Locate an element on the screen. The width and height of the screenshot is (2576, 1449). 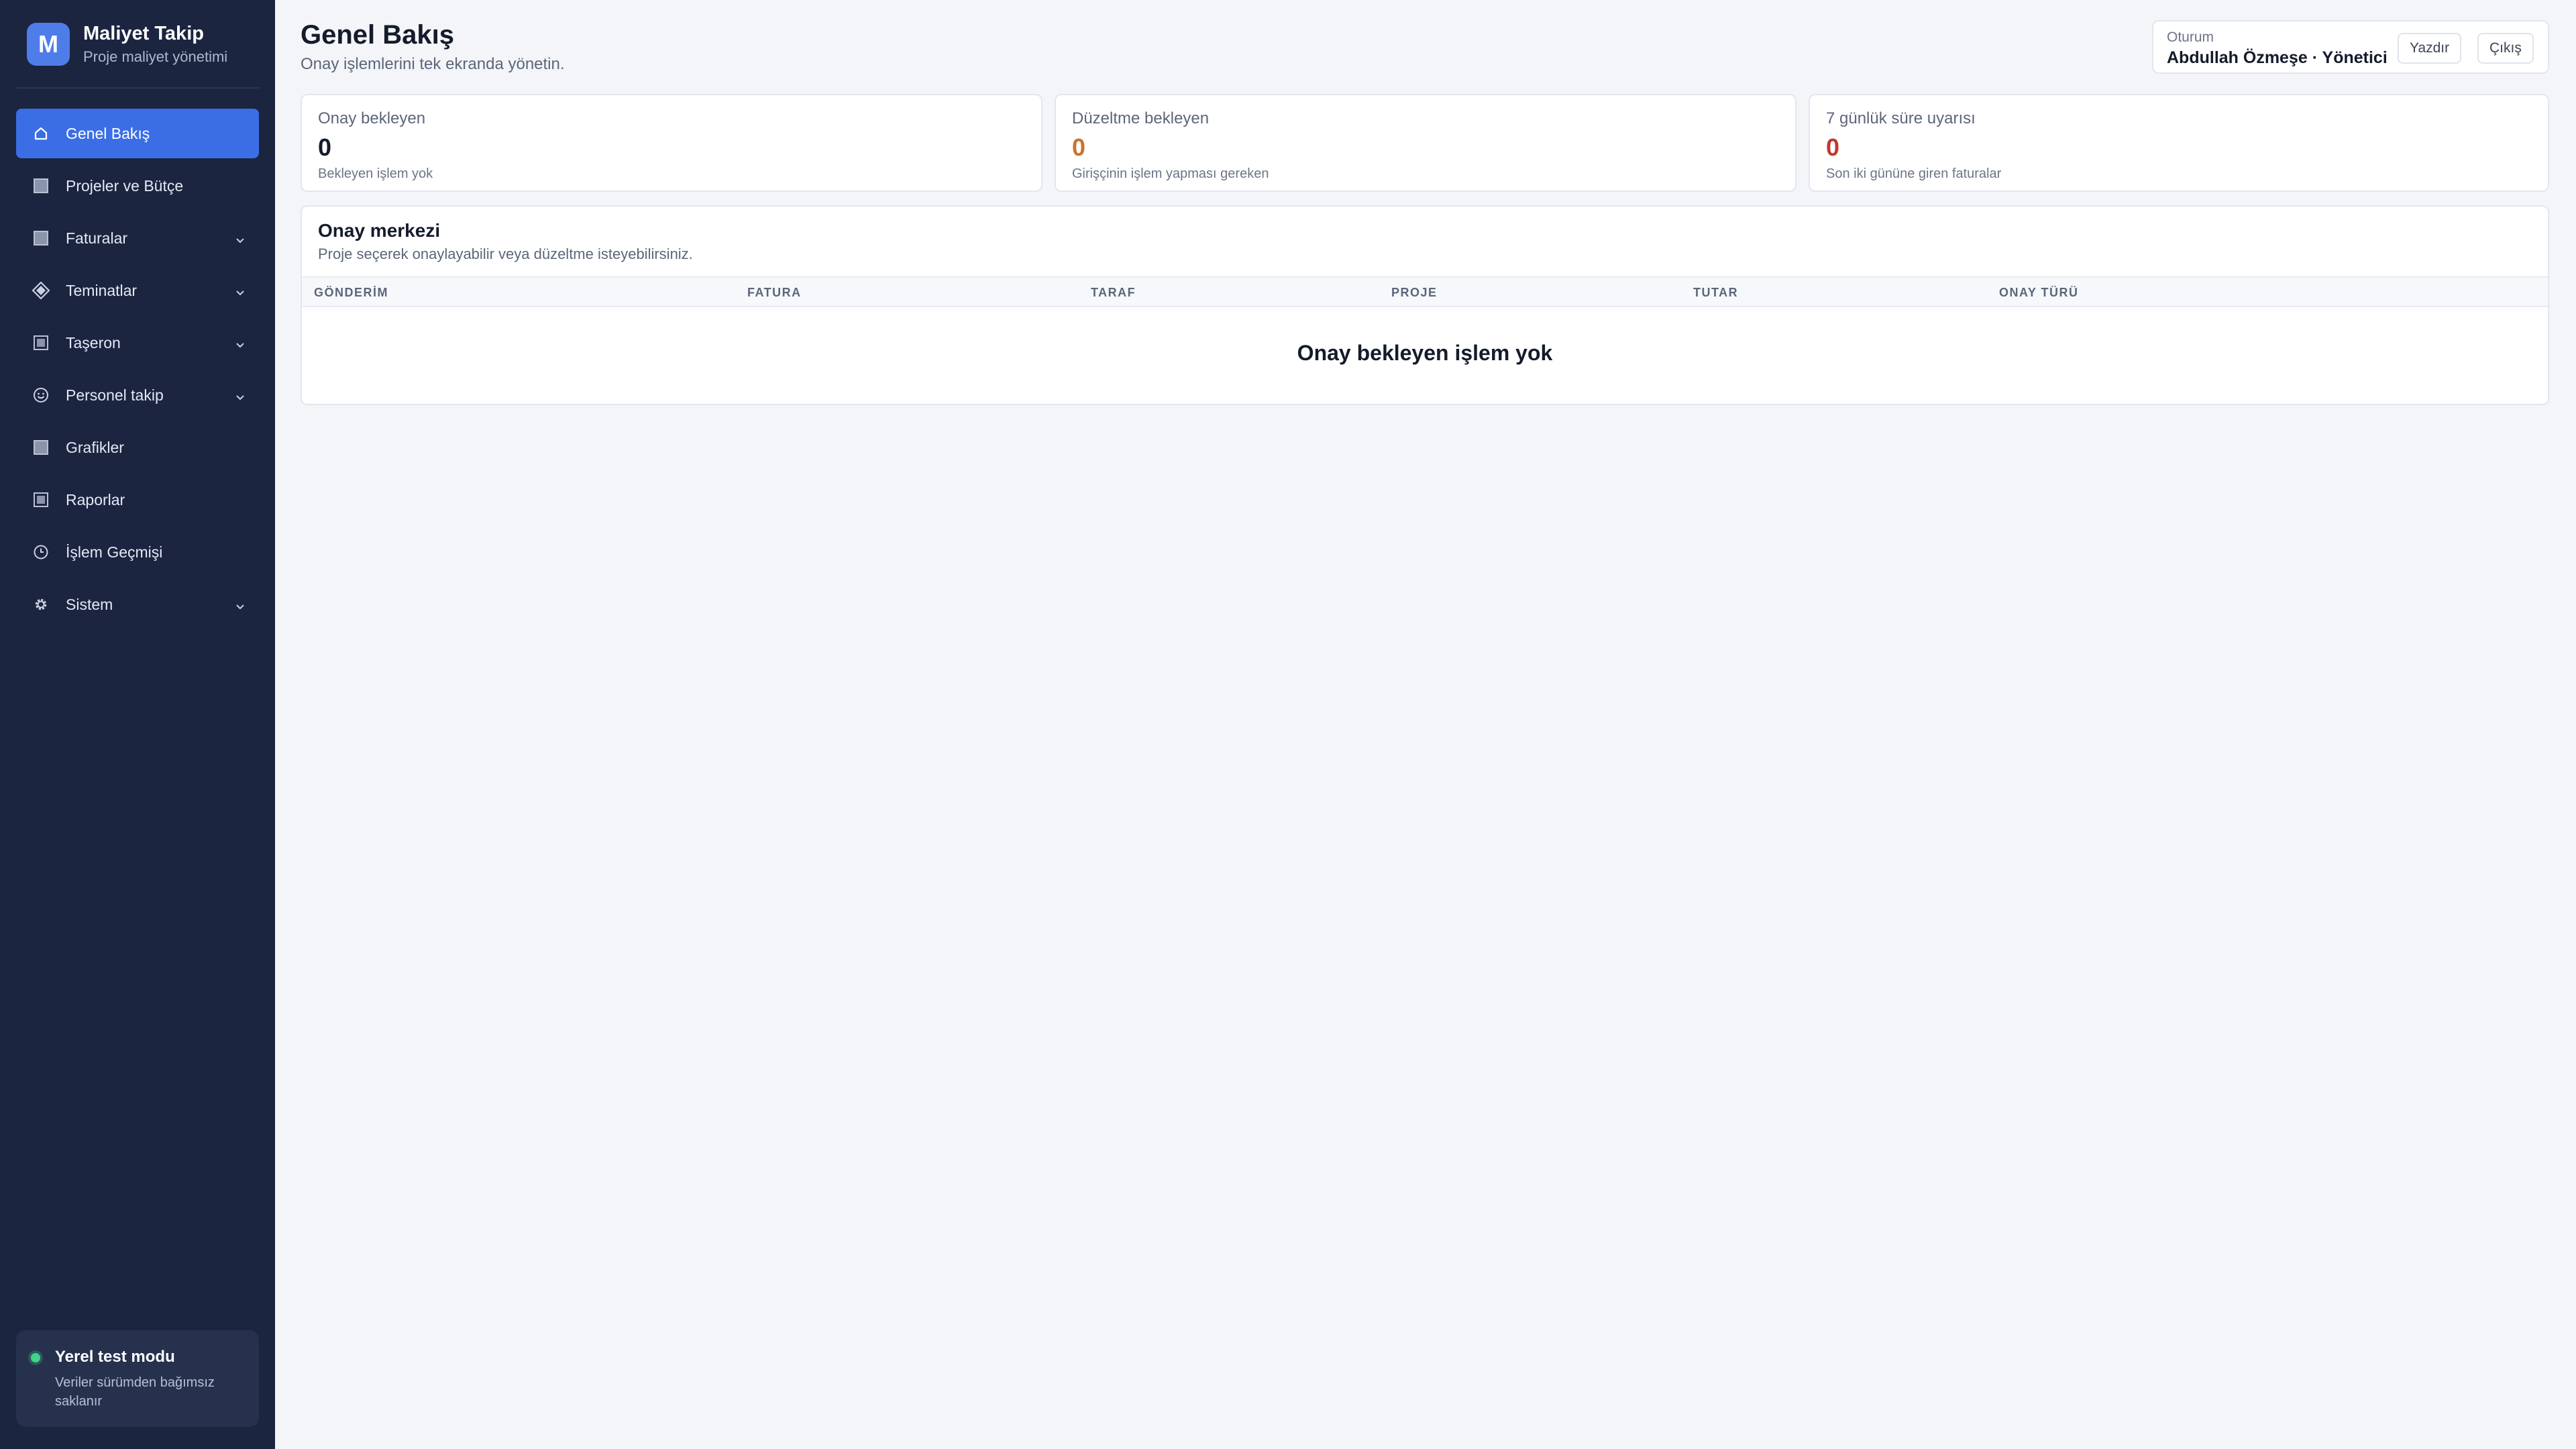
sidebar-item-raporlar: Raporlar is located at coordinates (137, 500).